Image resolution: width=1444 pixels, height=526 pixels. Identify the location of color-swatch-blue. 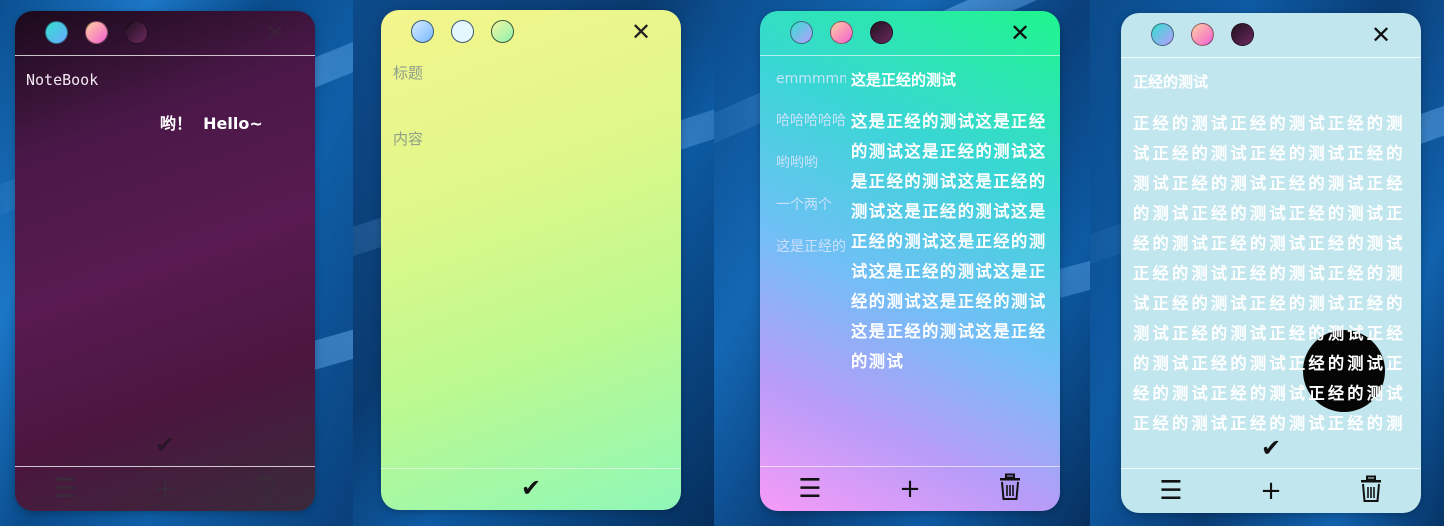
(422, 31).